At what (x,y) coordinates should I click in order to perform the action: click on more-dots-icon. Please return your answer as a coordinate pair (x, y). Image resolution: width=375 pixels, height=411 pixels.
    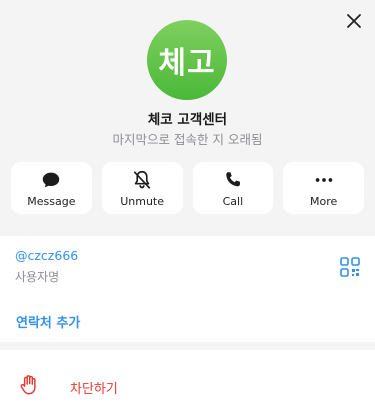
    Looking at the image, I should click on (323, 179).